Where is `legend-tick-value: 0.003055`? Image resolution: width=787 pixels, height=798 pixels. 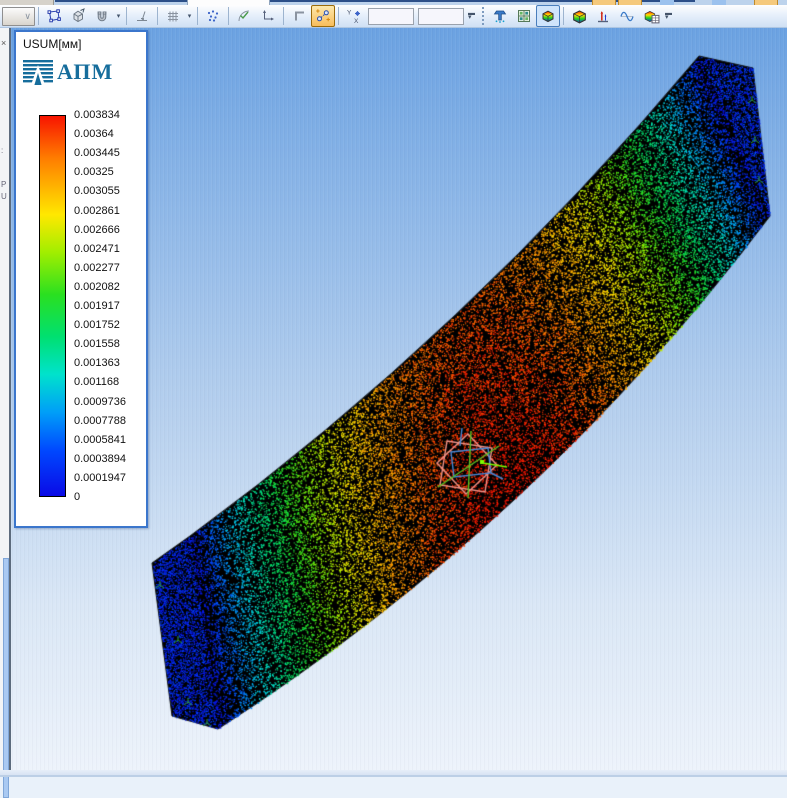 legend-tick-value: 0.003055 is located at coordinates (97, 191).